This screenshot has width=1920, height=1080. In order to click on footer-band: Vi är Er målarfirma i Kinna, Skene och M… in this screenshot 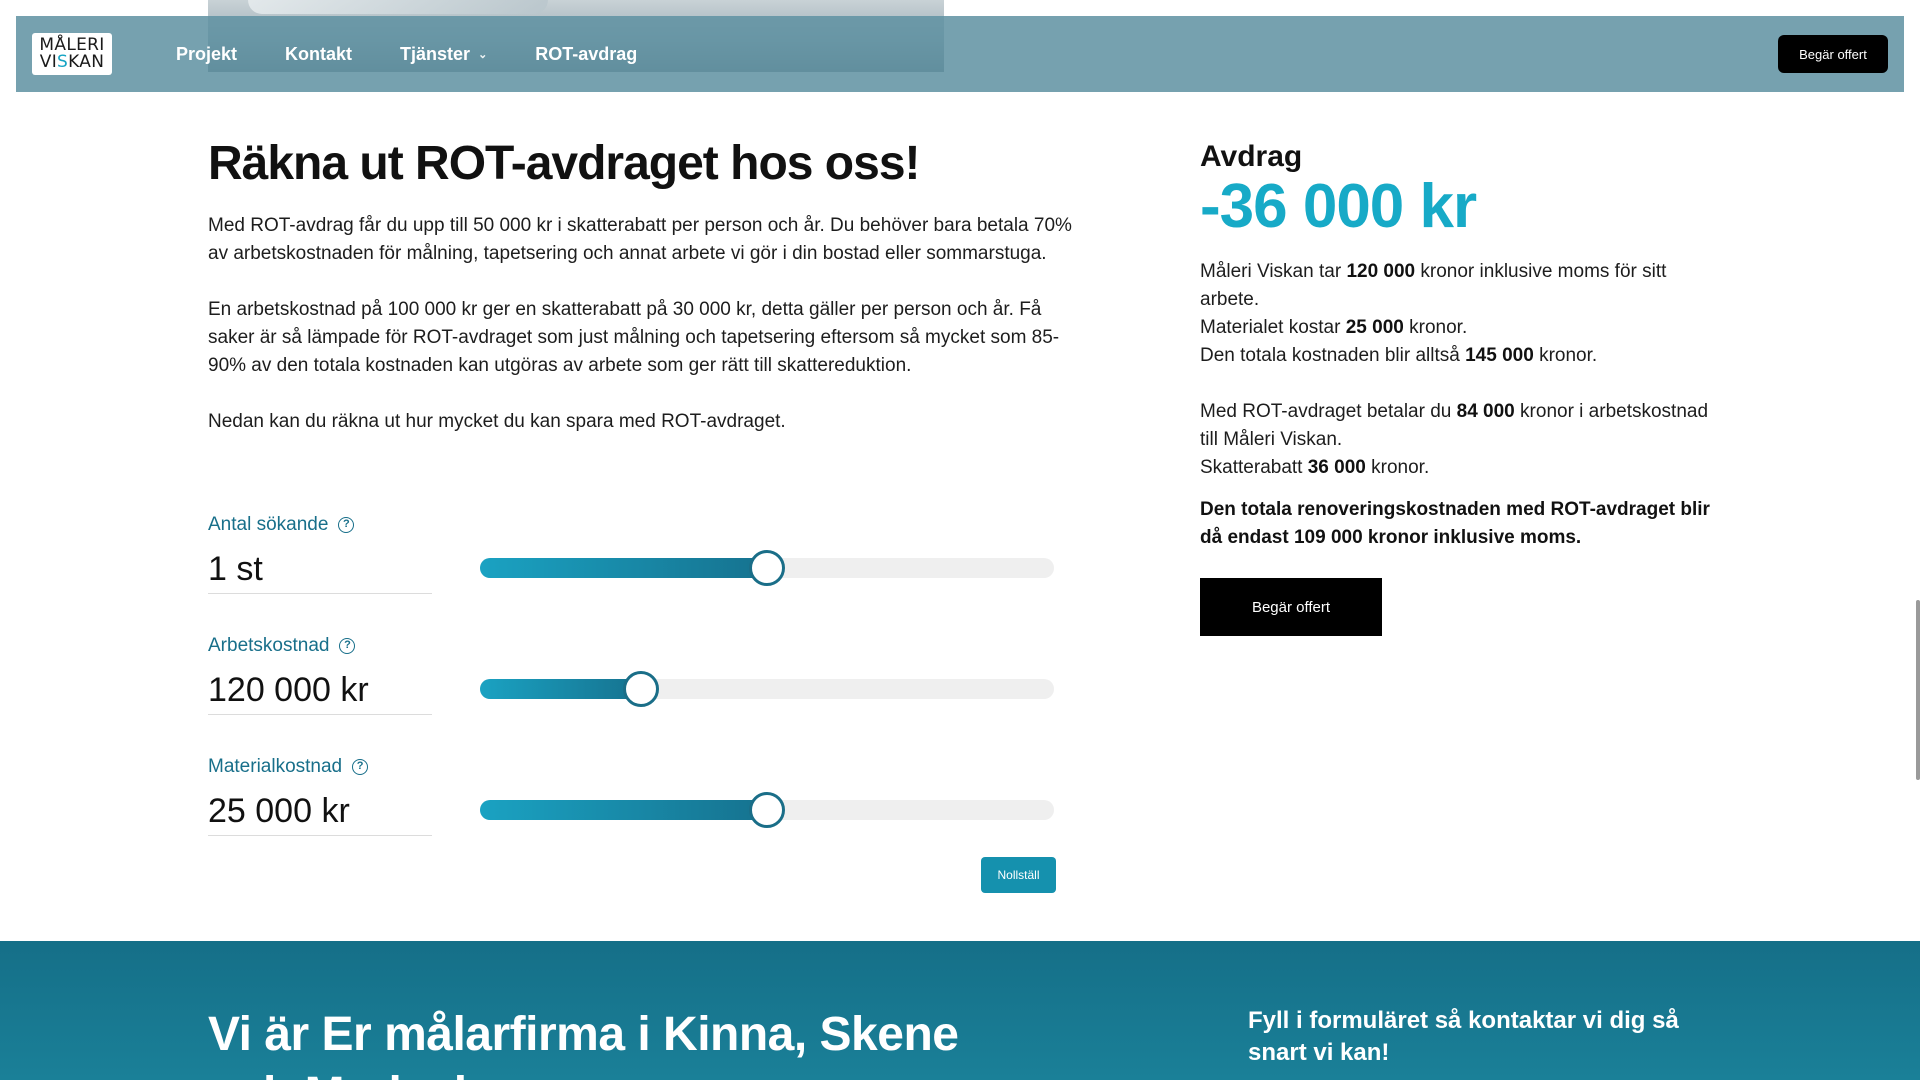, I will do `click(960, 1010)`.